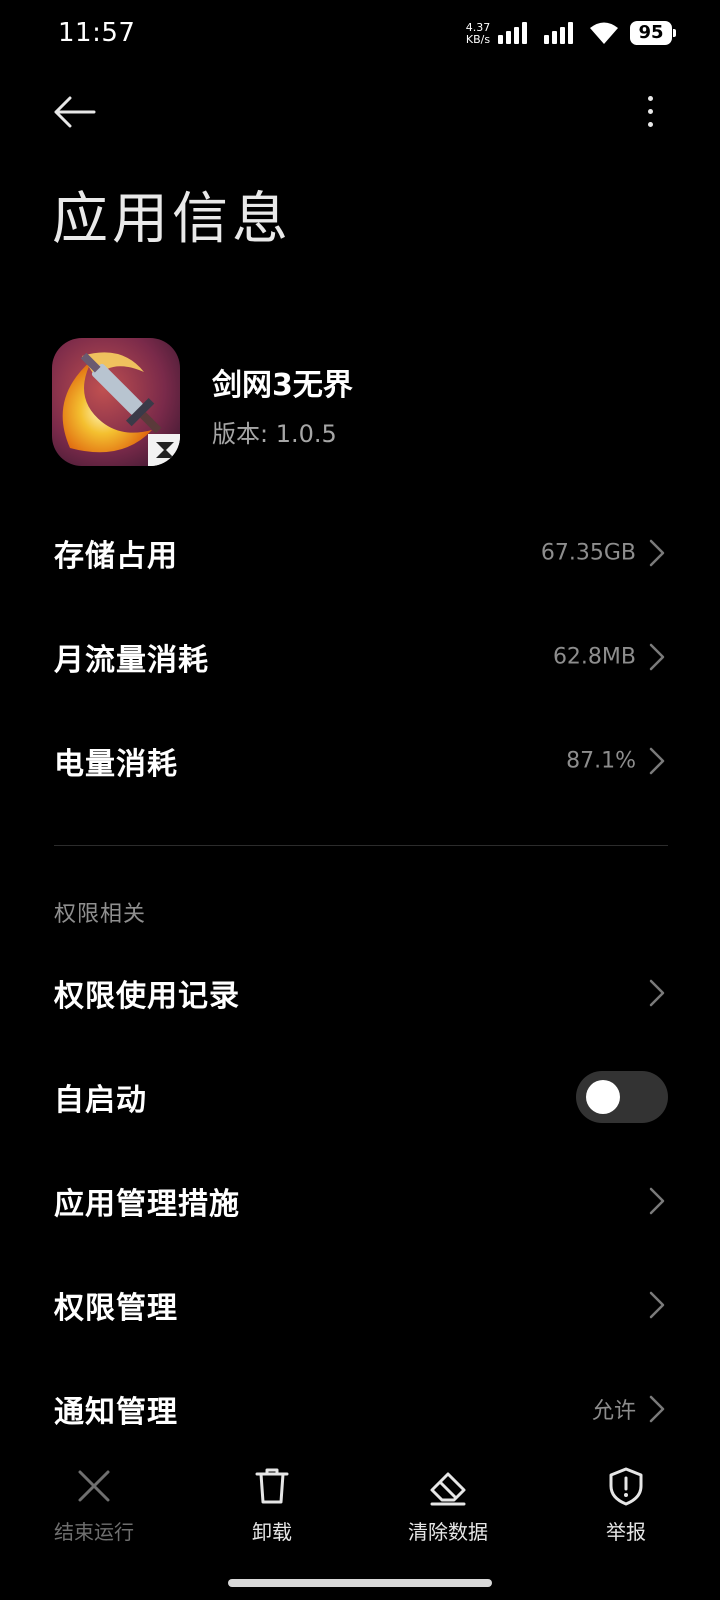 The height and width of the screenshot is (1600, 720). What do you see at coordinates (131, 660) in the screenshot?
I see `monthly-data-usage-label: 月流量消耗` at bounding box center [131, 660].